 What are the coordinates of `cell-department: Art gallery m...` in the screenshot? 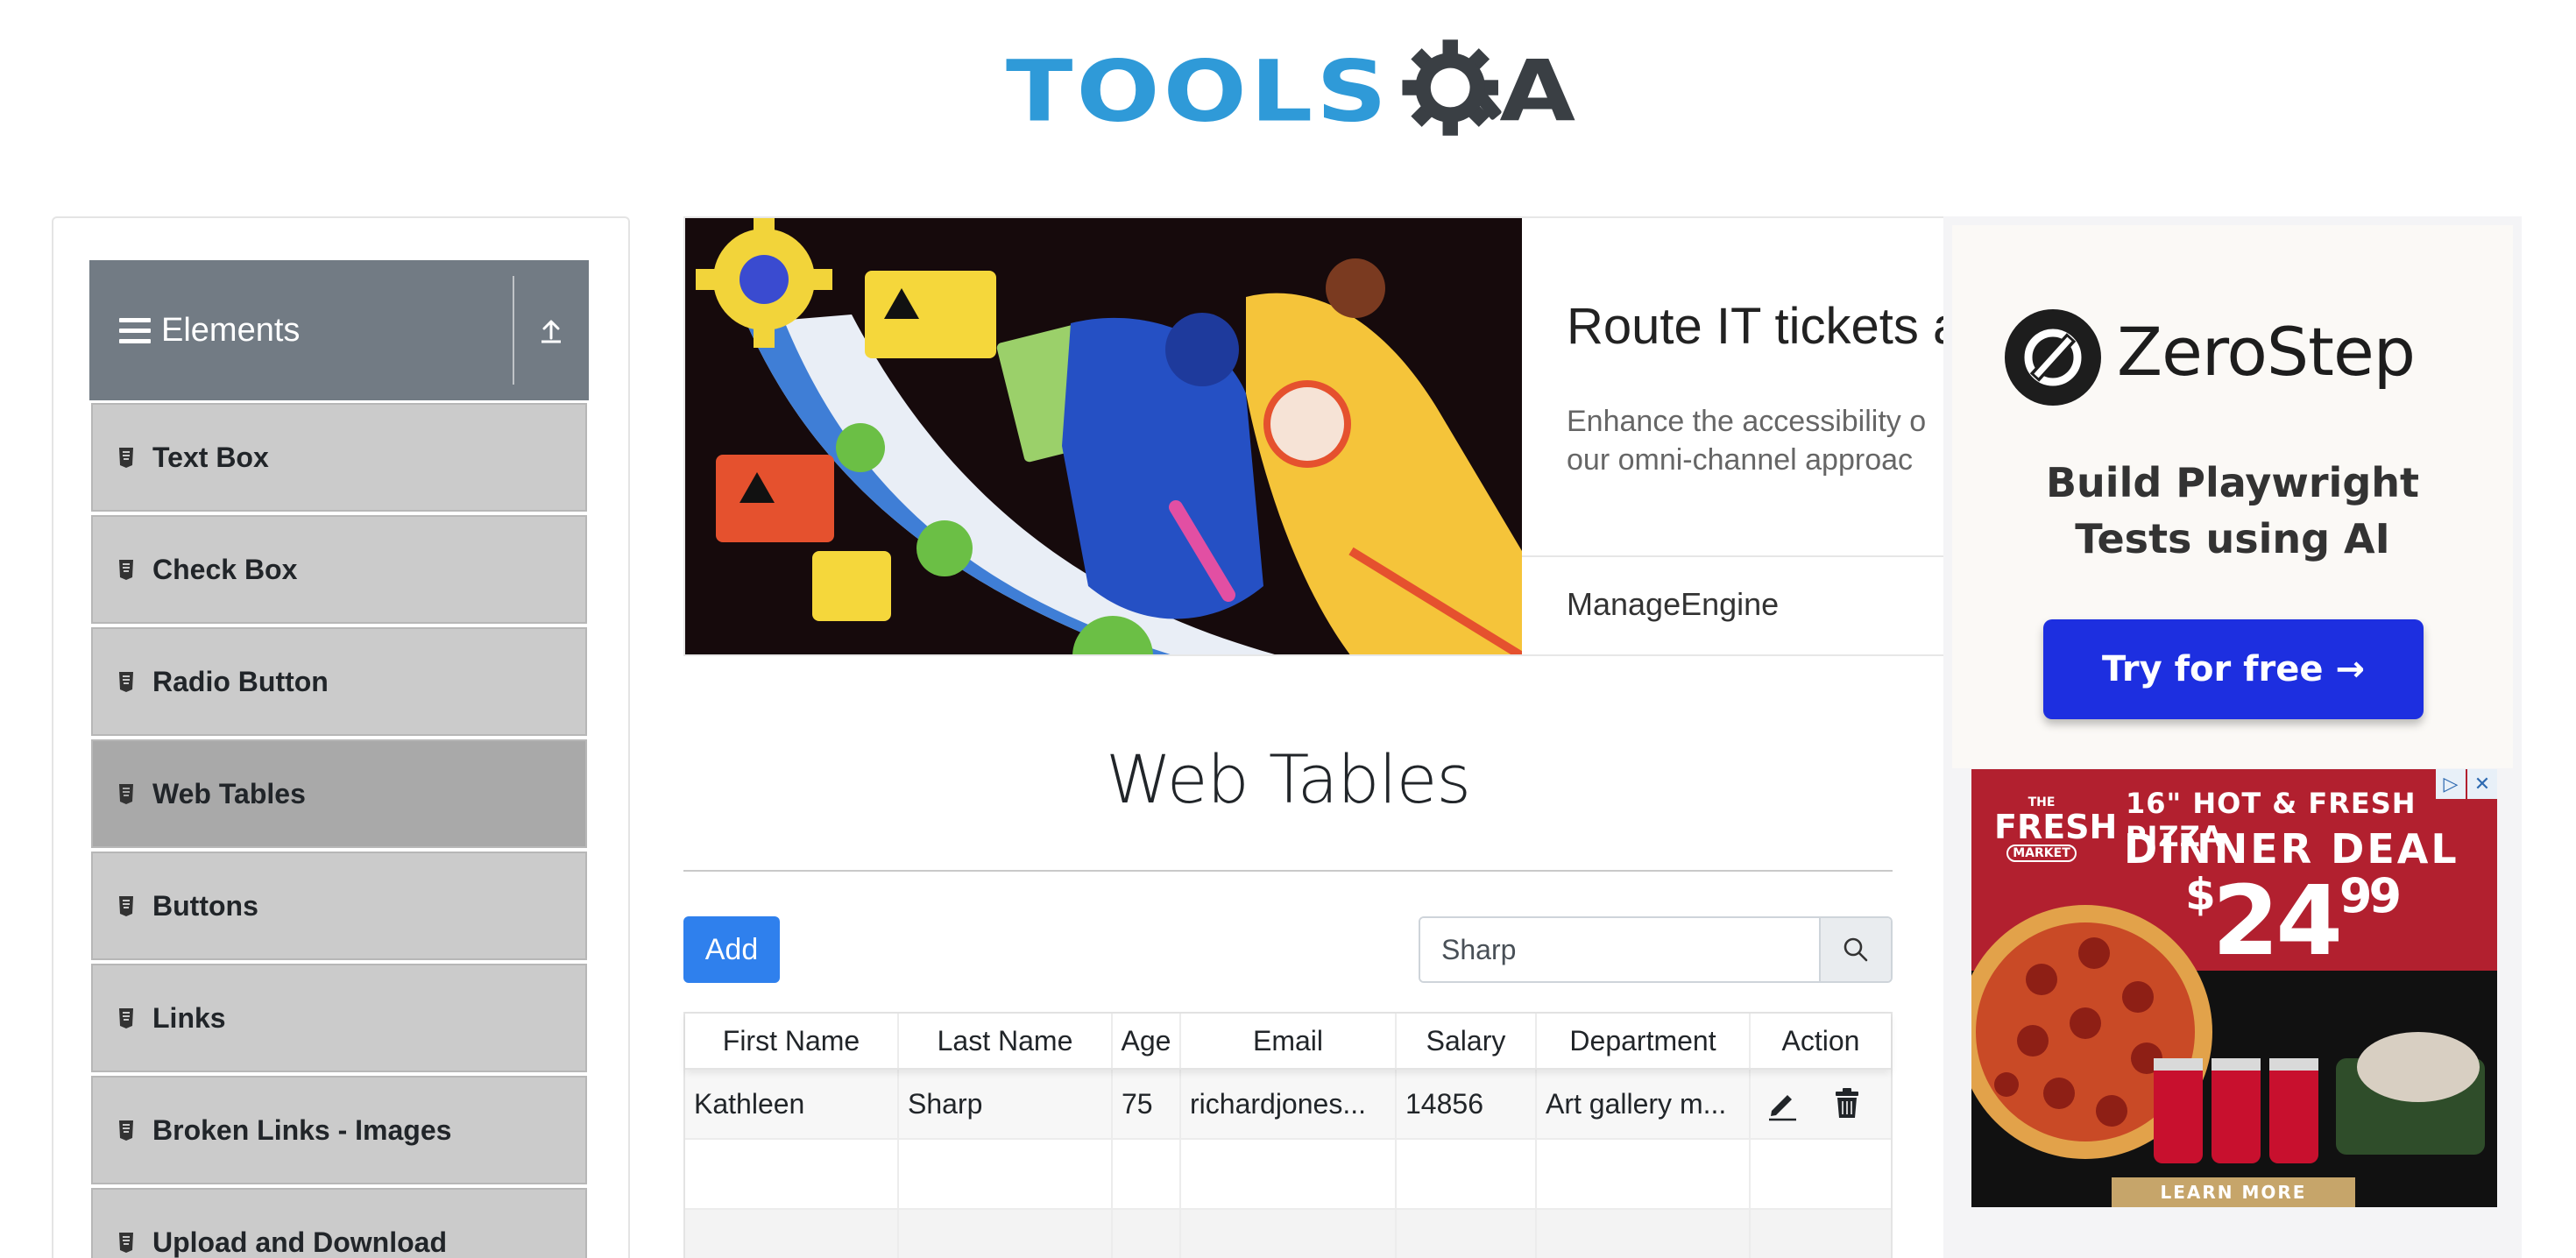 It's located at (1644, 1104).